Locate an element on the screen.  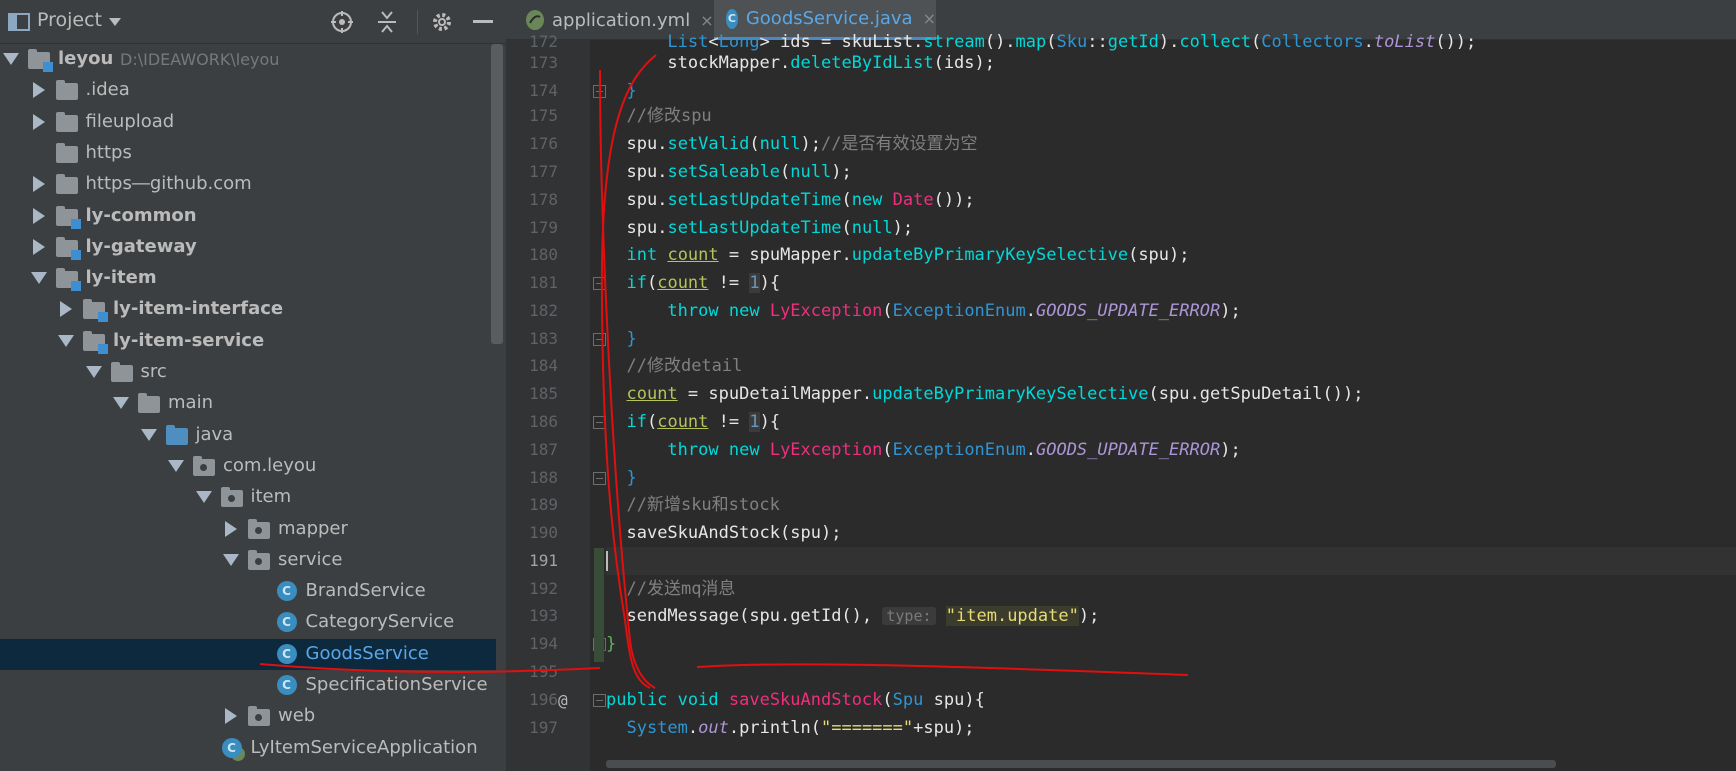
tree-item-leyou: leyou D:\IDEAWORK\leyou is located at coordinates (248, 59).